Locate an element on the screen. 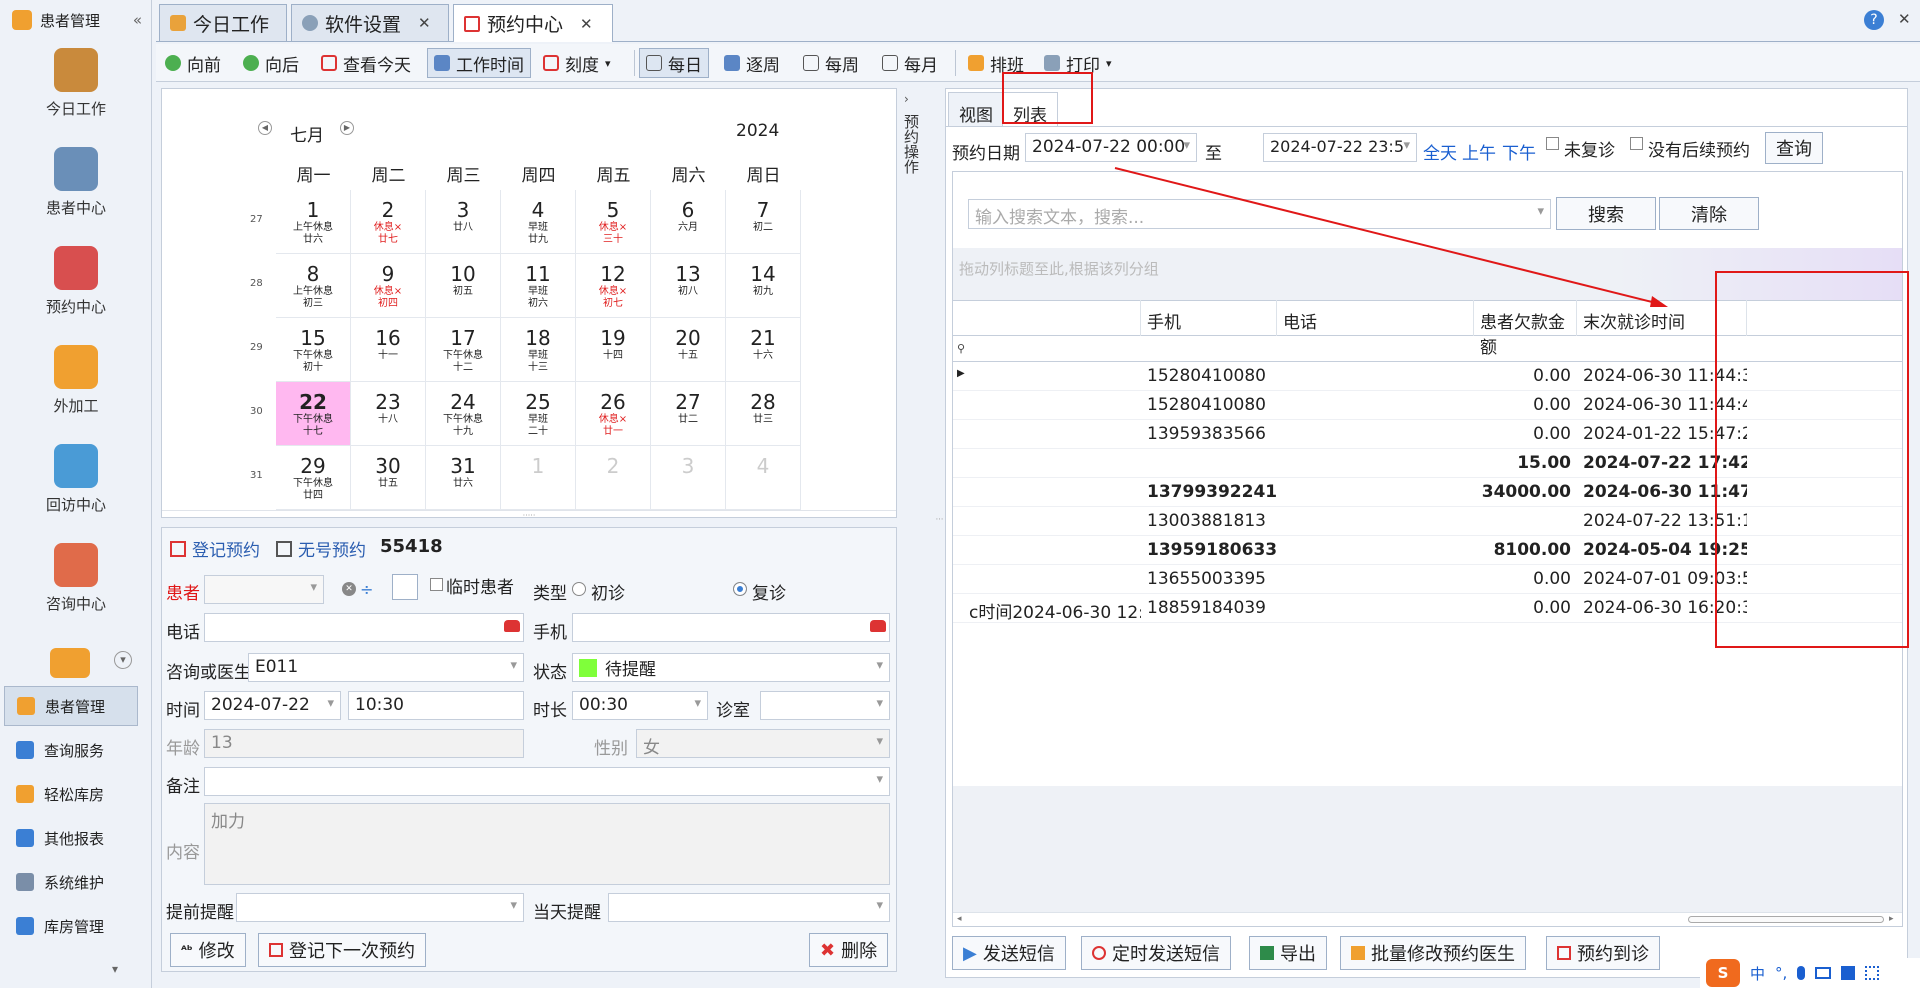 The image size is (1920, 988). ime-logo-icon: S is located at coordinates (1723, 973).